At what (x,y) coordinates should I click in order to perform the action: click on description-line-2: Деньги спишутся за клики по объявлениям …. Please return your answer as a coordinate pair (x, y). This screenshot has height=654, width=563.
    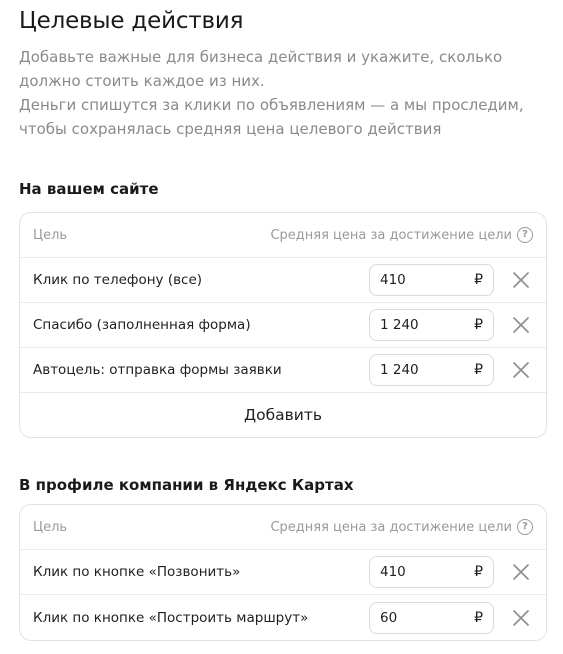
    Looking at the image, I should click on (271, 117).